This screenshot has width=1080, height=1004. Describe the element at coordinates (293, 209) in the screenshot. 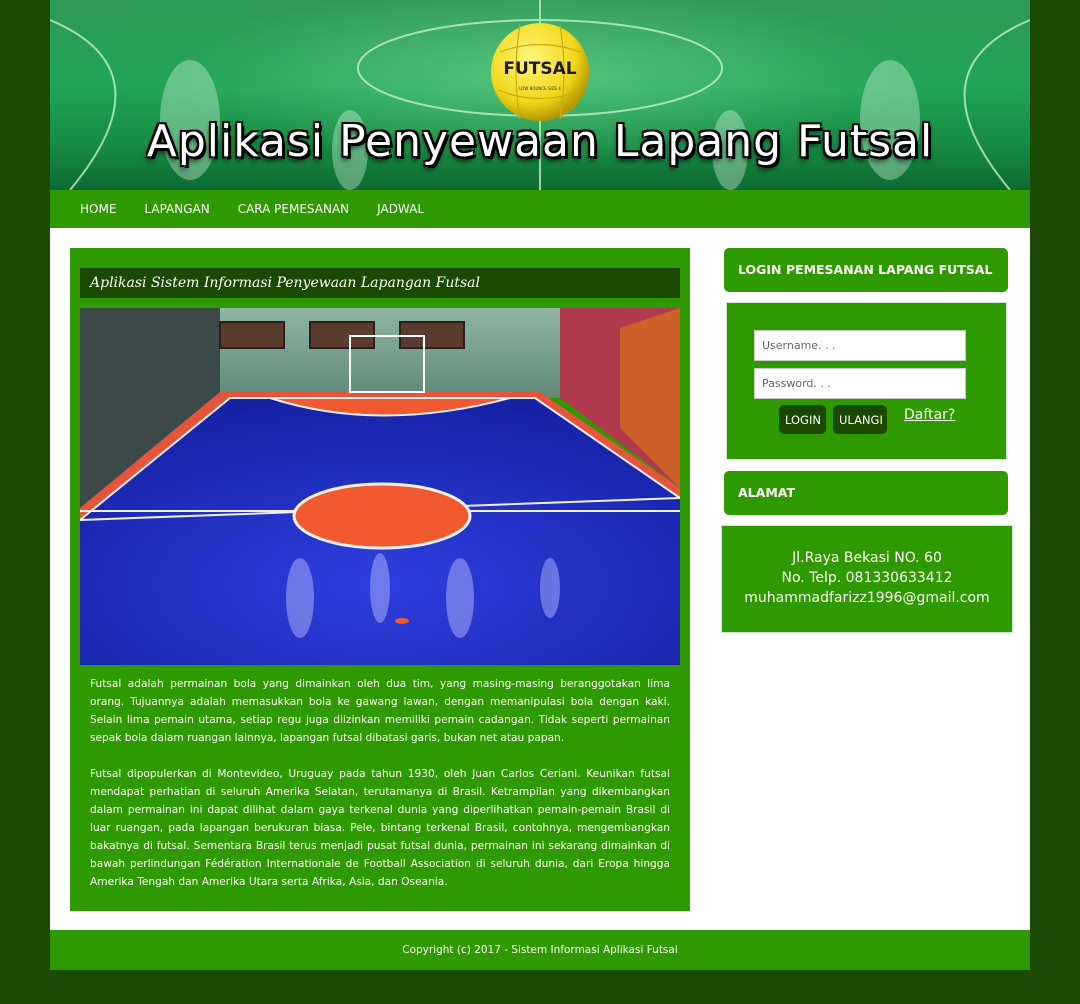

I see `nav-cara-pemesanan: CARA PEMESANAN` at that location.